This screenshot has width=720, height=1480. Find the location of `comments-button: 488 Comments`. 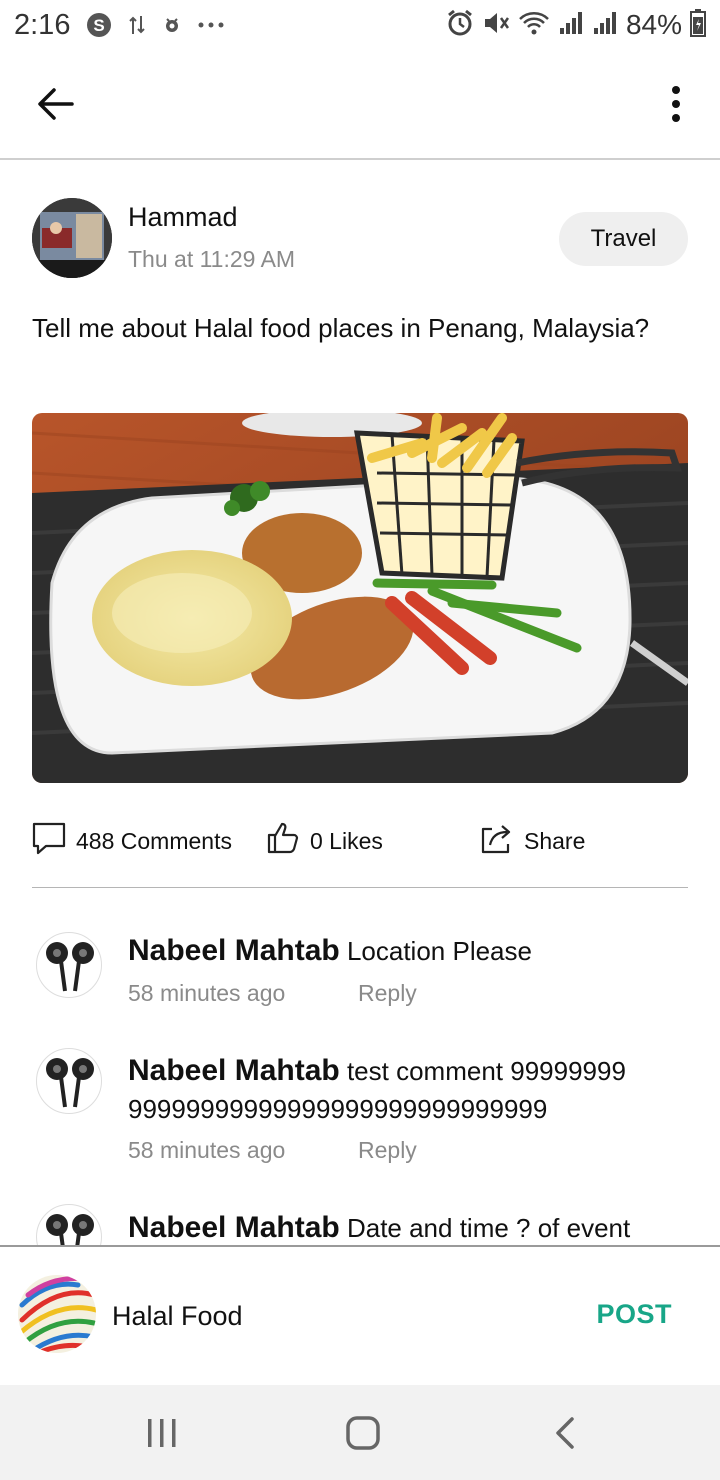

comments-button: 488 Comments is located at coordinates (132, 841).